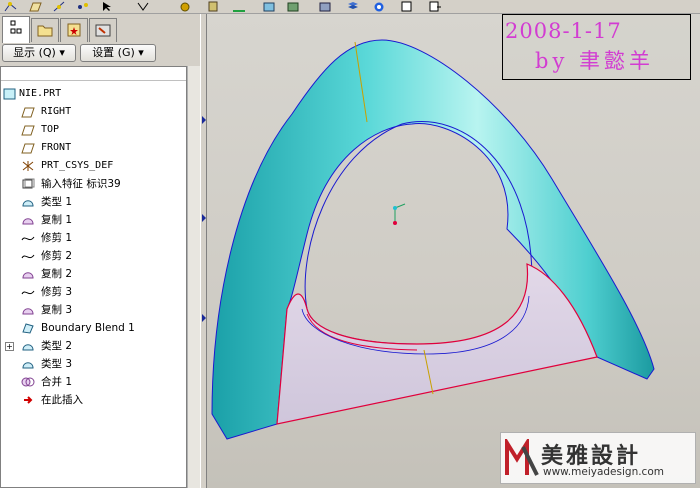 The width and height of the screenshot is (700, 488). Describe the element at coordinates (93, 202) in the screenshot. I see `tree-item: 类型 1` at that location.